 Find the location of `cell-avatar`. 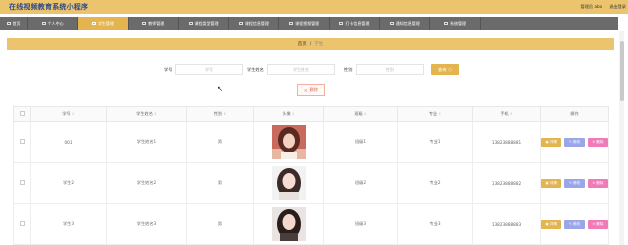

cell-avatar is located at coordinates (288, 142).